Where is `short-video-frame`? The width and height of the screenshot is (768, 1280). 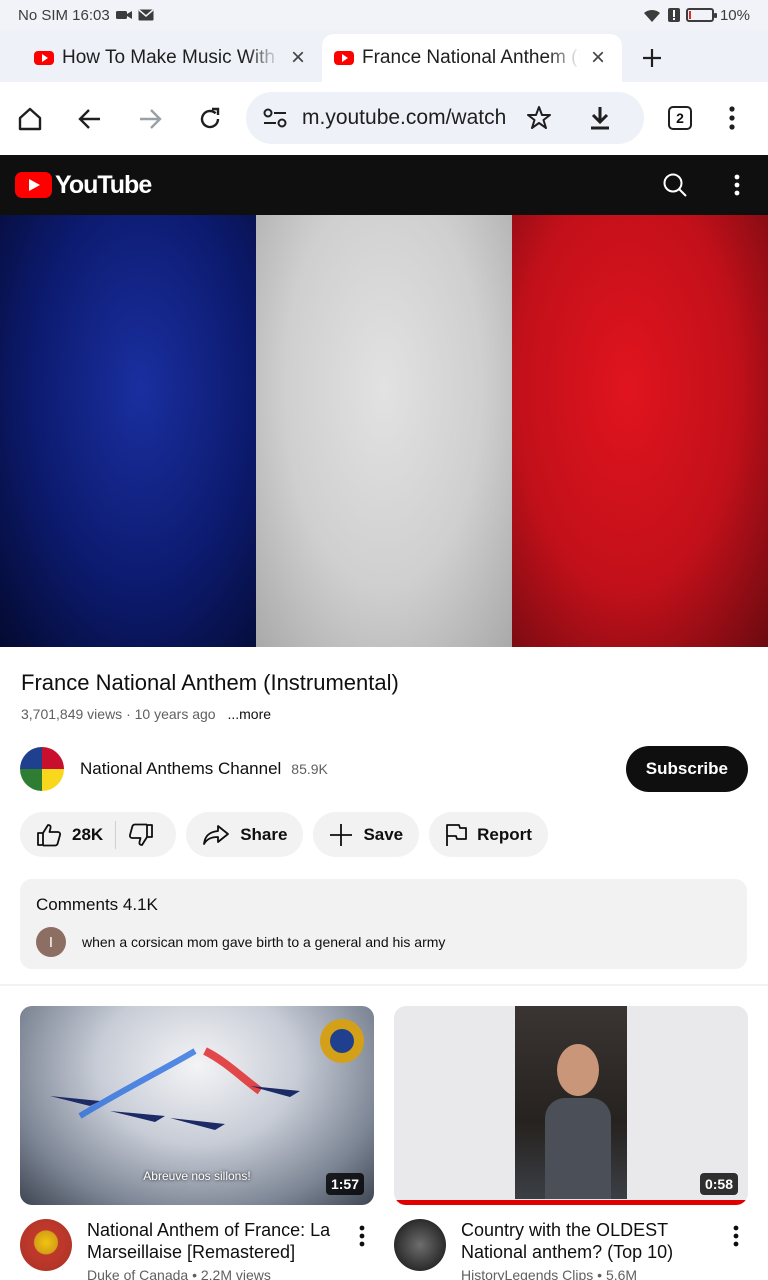
short-video-frame is located at coordinates (571, 1102).